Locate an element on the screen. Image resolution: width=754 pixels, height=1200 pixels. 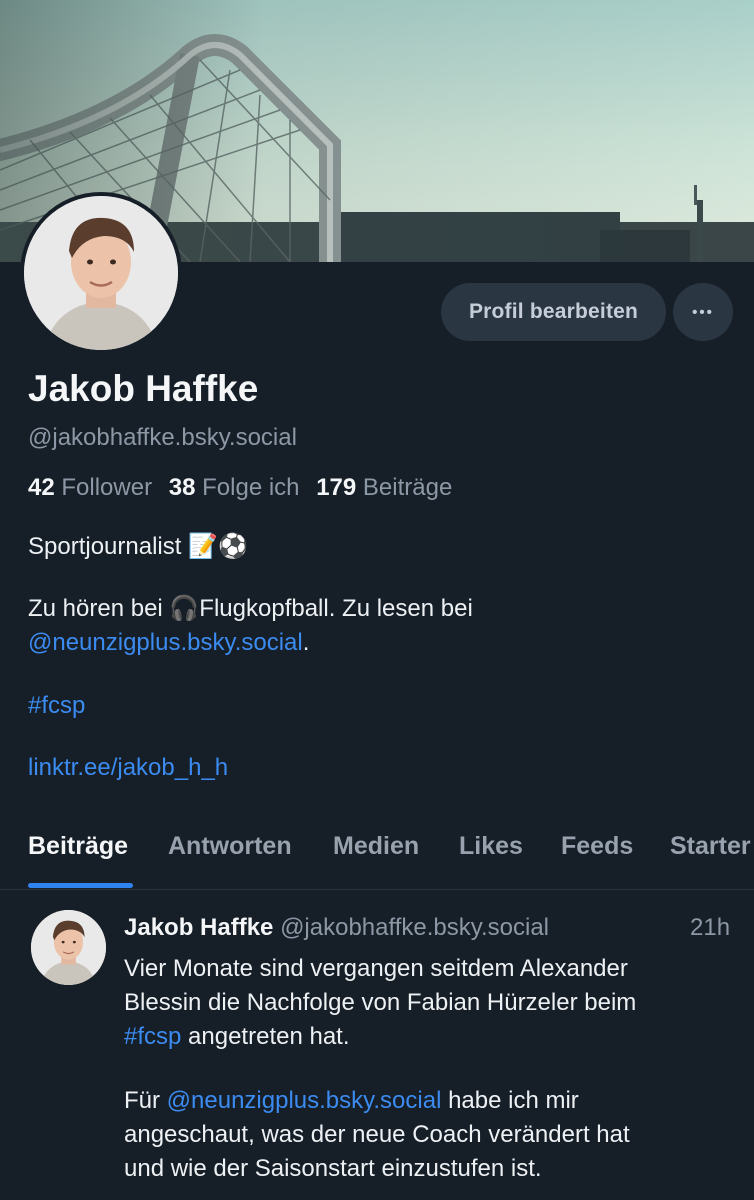
post-timestamp: 21h is located at coordinates (710, 928).